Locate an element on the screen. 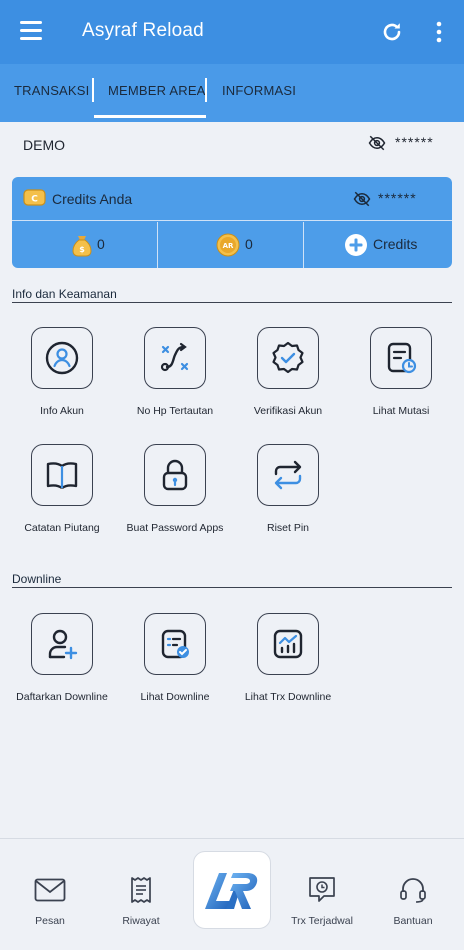  credits-masked-value: ****** is located at coordinates (397, 198).